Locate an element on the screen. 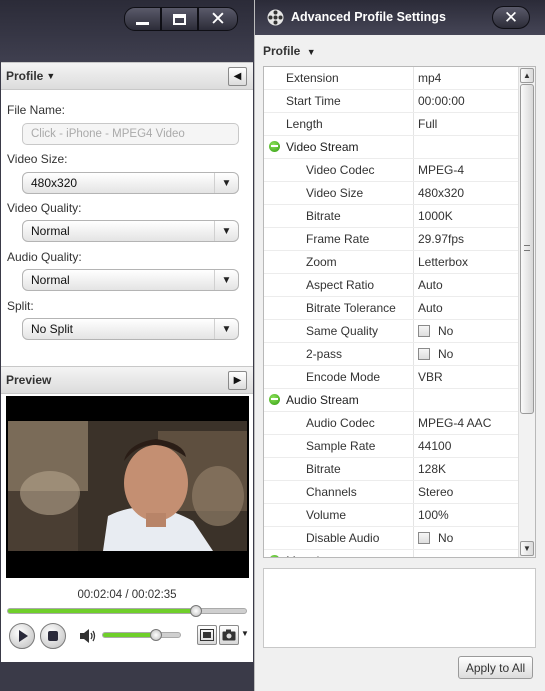 The height and width of the screenshot is (691, 545). volume-handle is located at coordinates (156, 635).